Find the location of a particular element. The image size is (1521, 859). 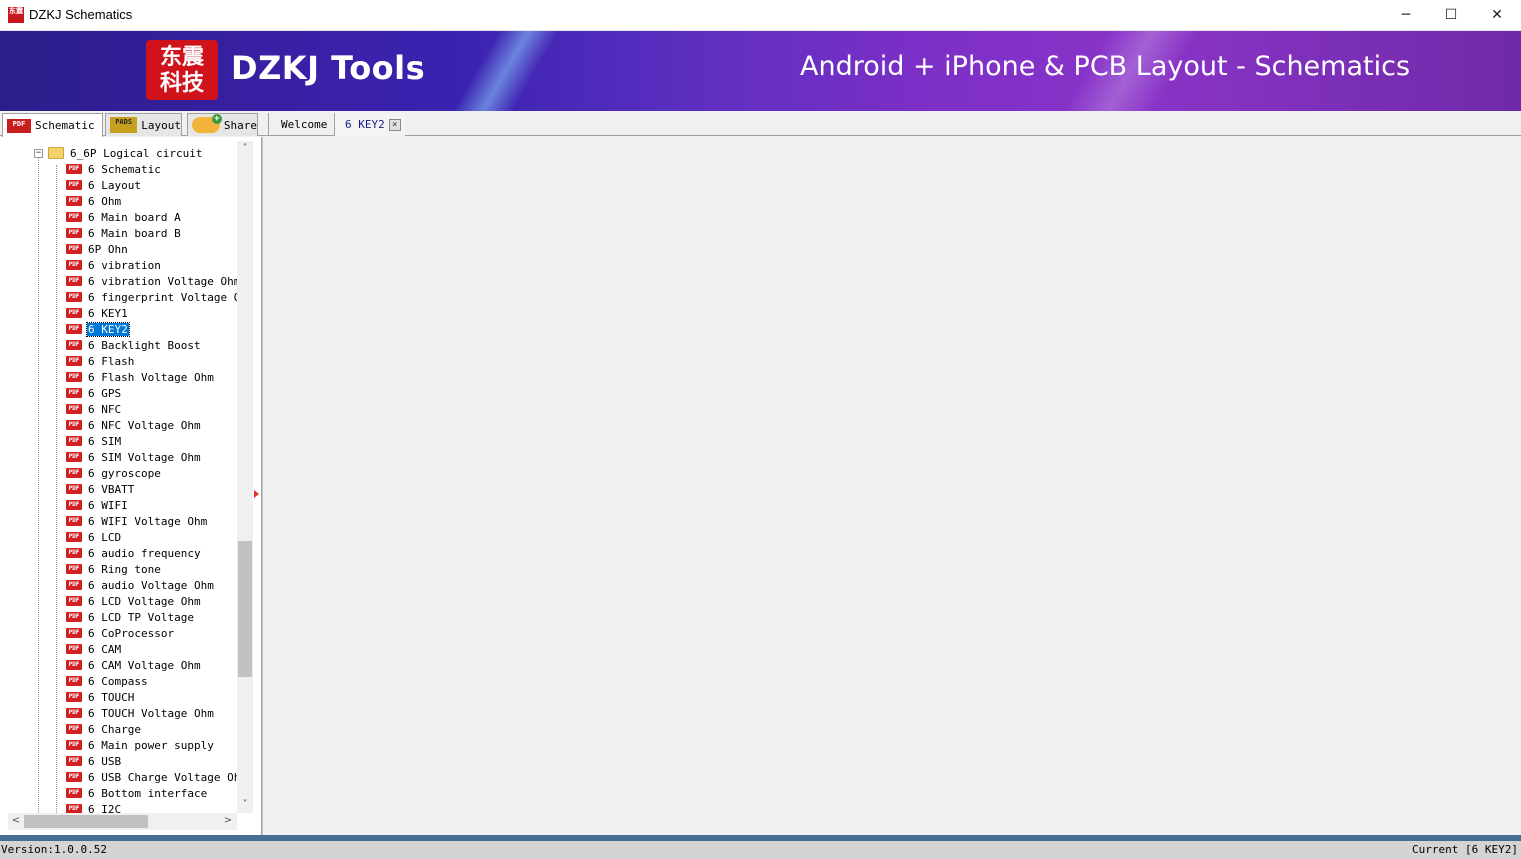

tree-item: PDF 6 Main power supply is located at coordinates (140, 745).